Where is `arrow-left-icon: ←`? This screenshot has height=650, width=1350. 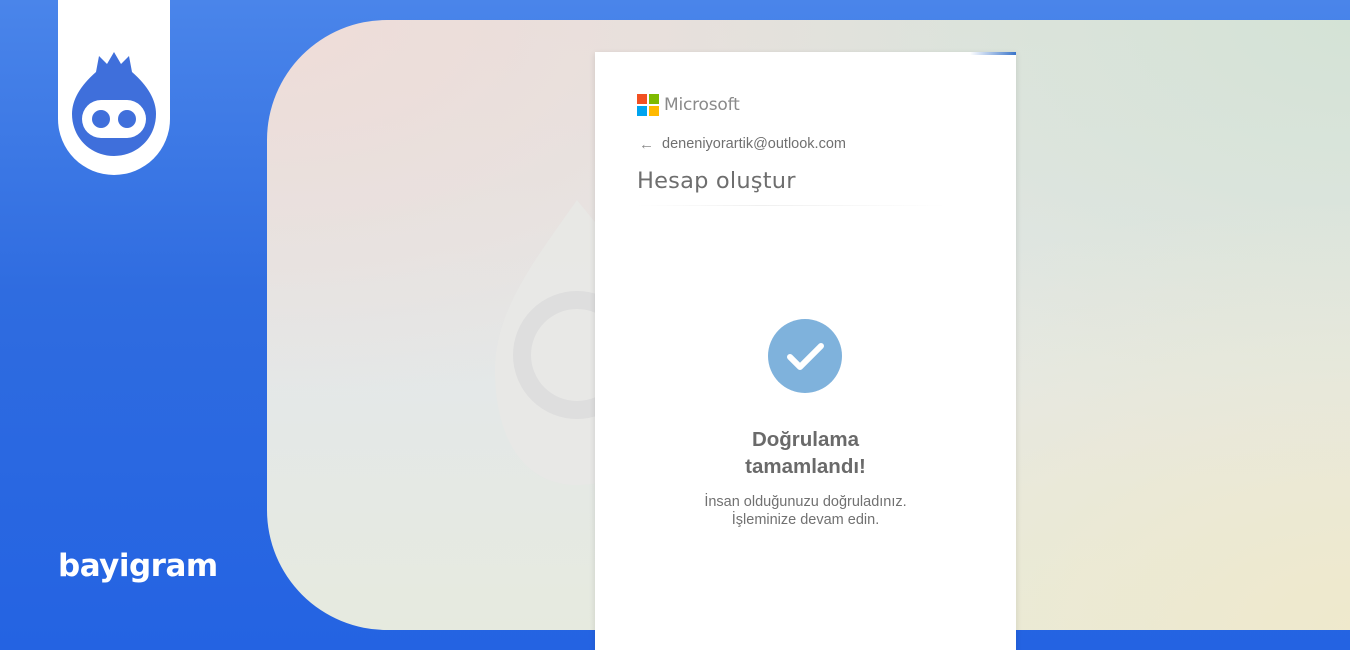
arrow-left-icon: ← is located at coordinates (646, 144).